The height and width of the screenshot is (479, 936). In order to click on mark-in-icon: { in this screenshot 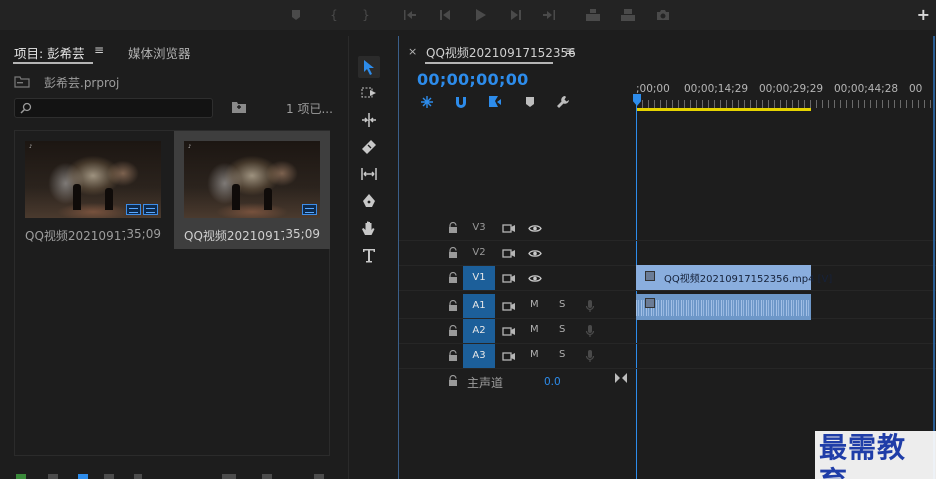, I will do `click(334, 15)`.